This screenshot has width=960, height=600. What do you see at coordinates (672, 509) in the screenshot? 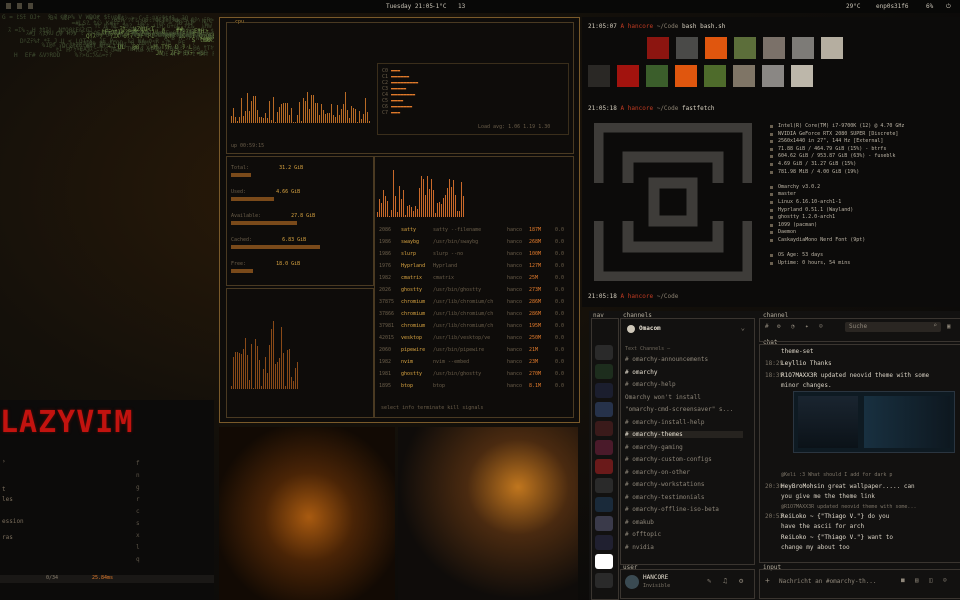
I see `channel-item: # omarchy-offline-iso-beta` at bounding box center [672, 509].